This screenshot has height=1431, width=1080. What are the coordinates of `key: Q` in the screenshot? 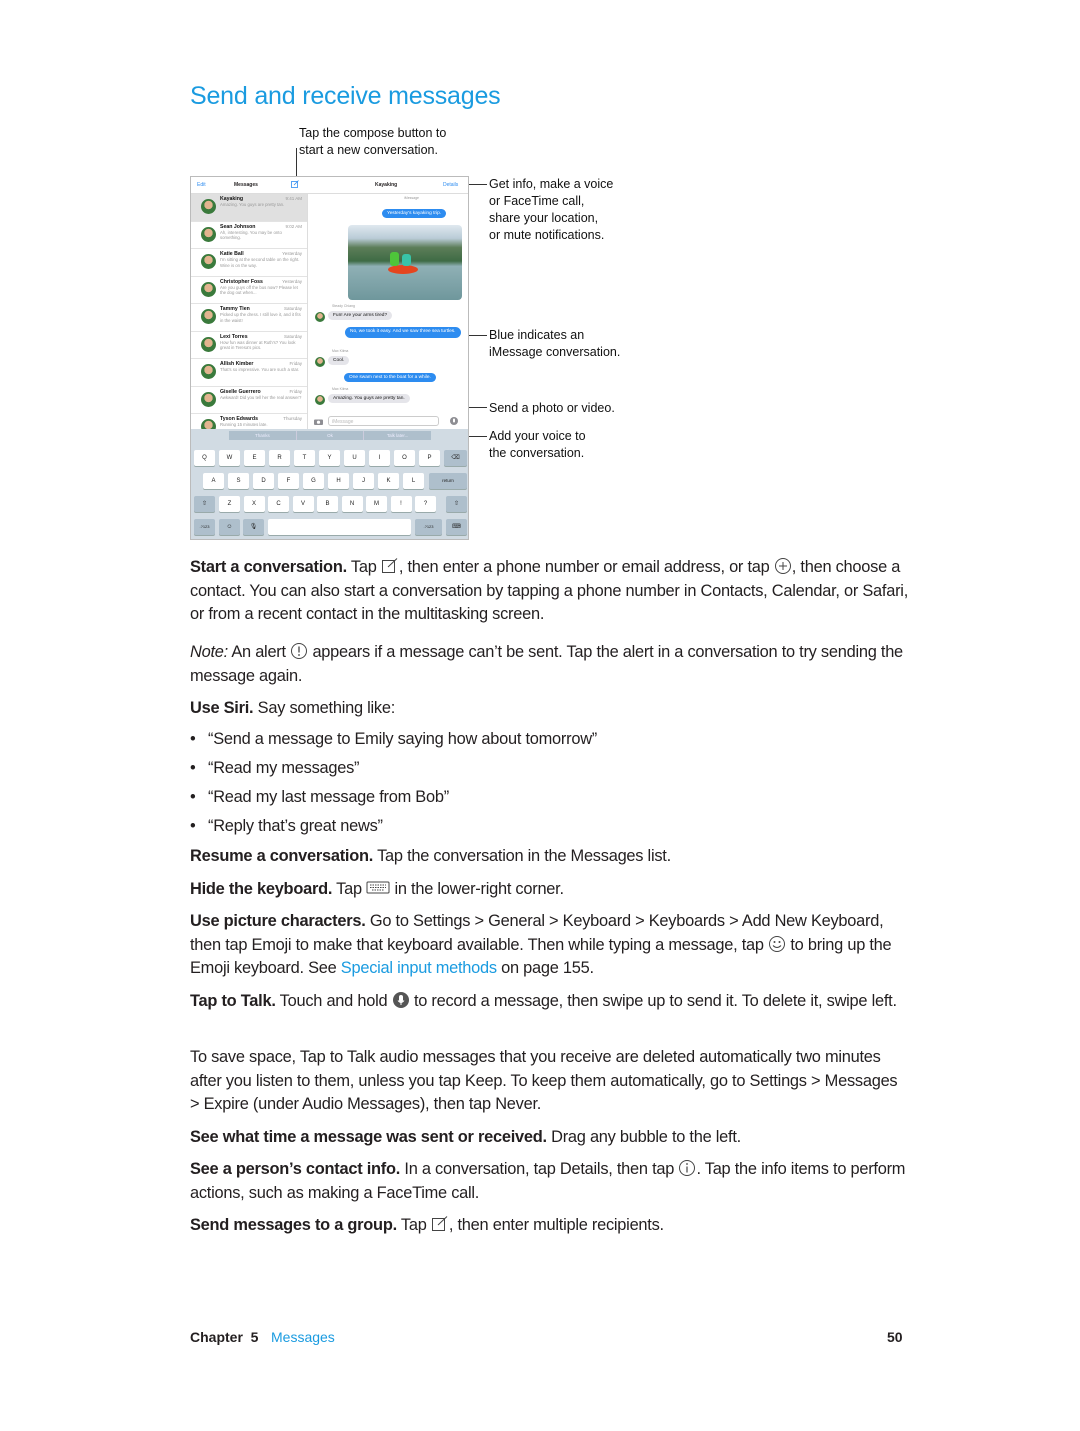 It's located at (204, 458).